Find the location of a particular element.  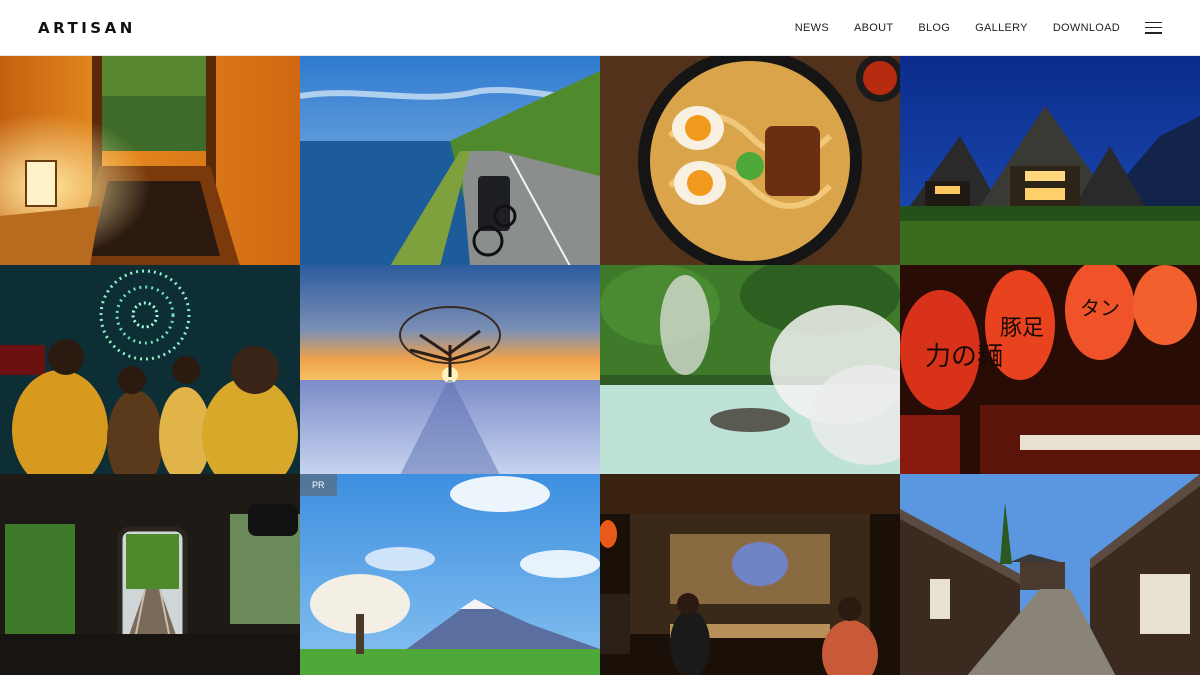

photo-train-window is located at coordinates (150, 574).